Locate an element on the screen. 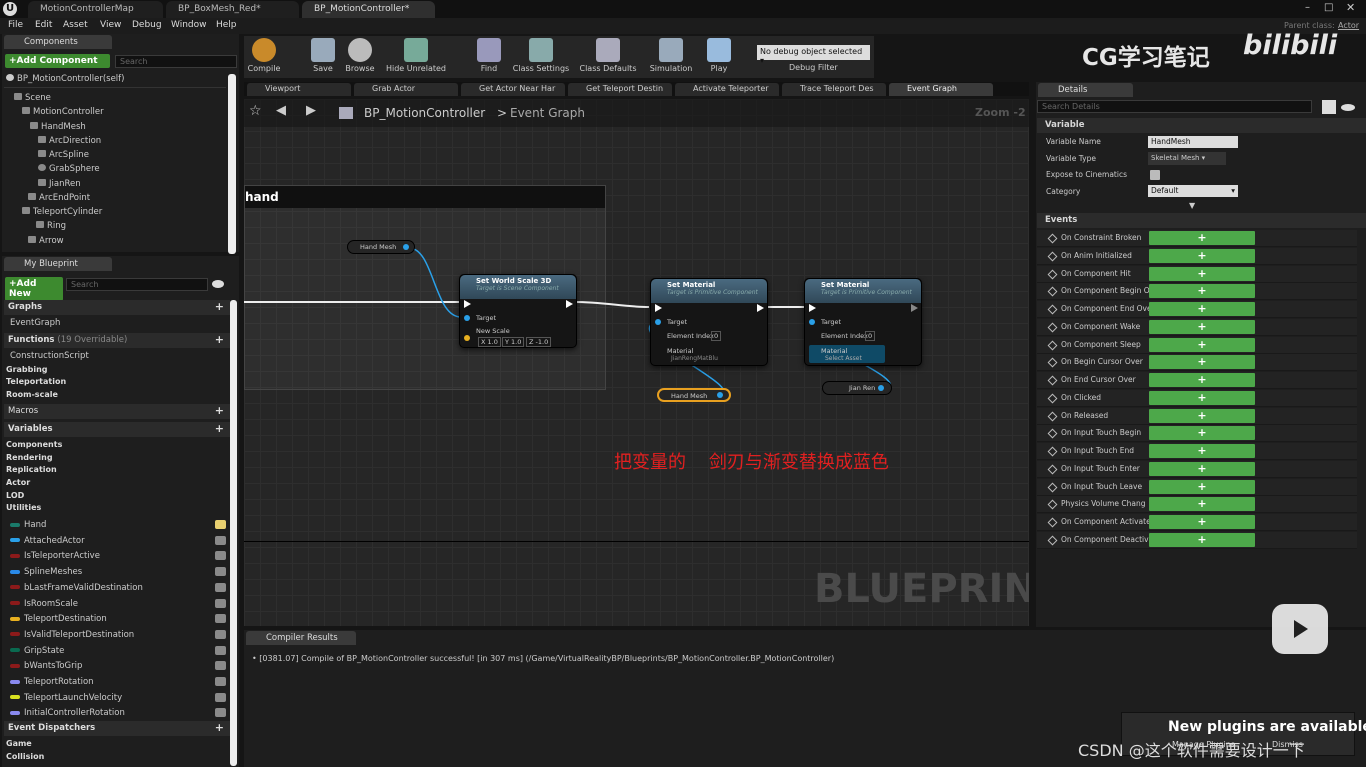 This screenshot has height=767, width=1366. function-item: ConstructionScript is located at coordinates (49, 356).